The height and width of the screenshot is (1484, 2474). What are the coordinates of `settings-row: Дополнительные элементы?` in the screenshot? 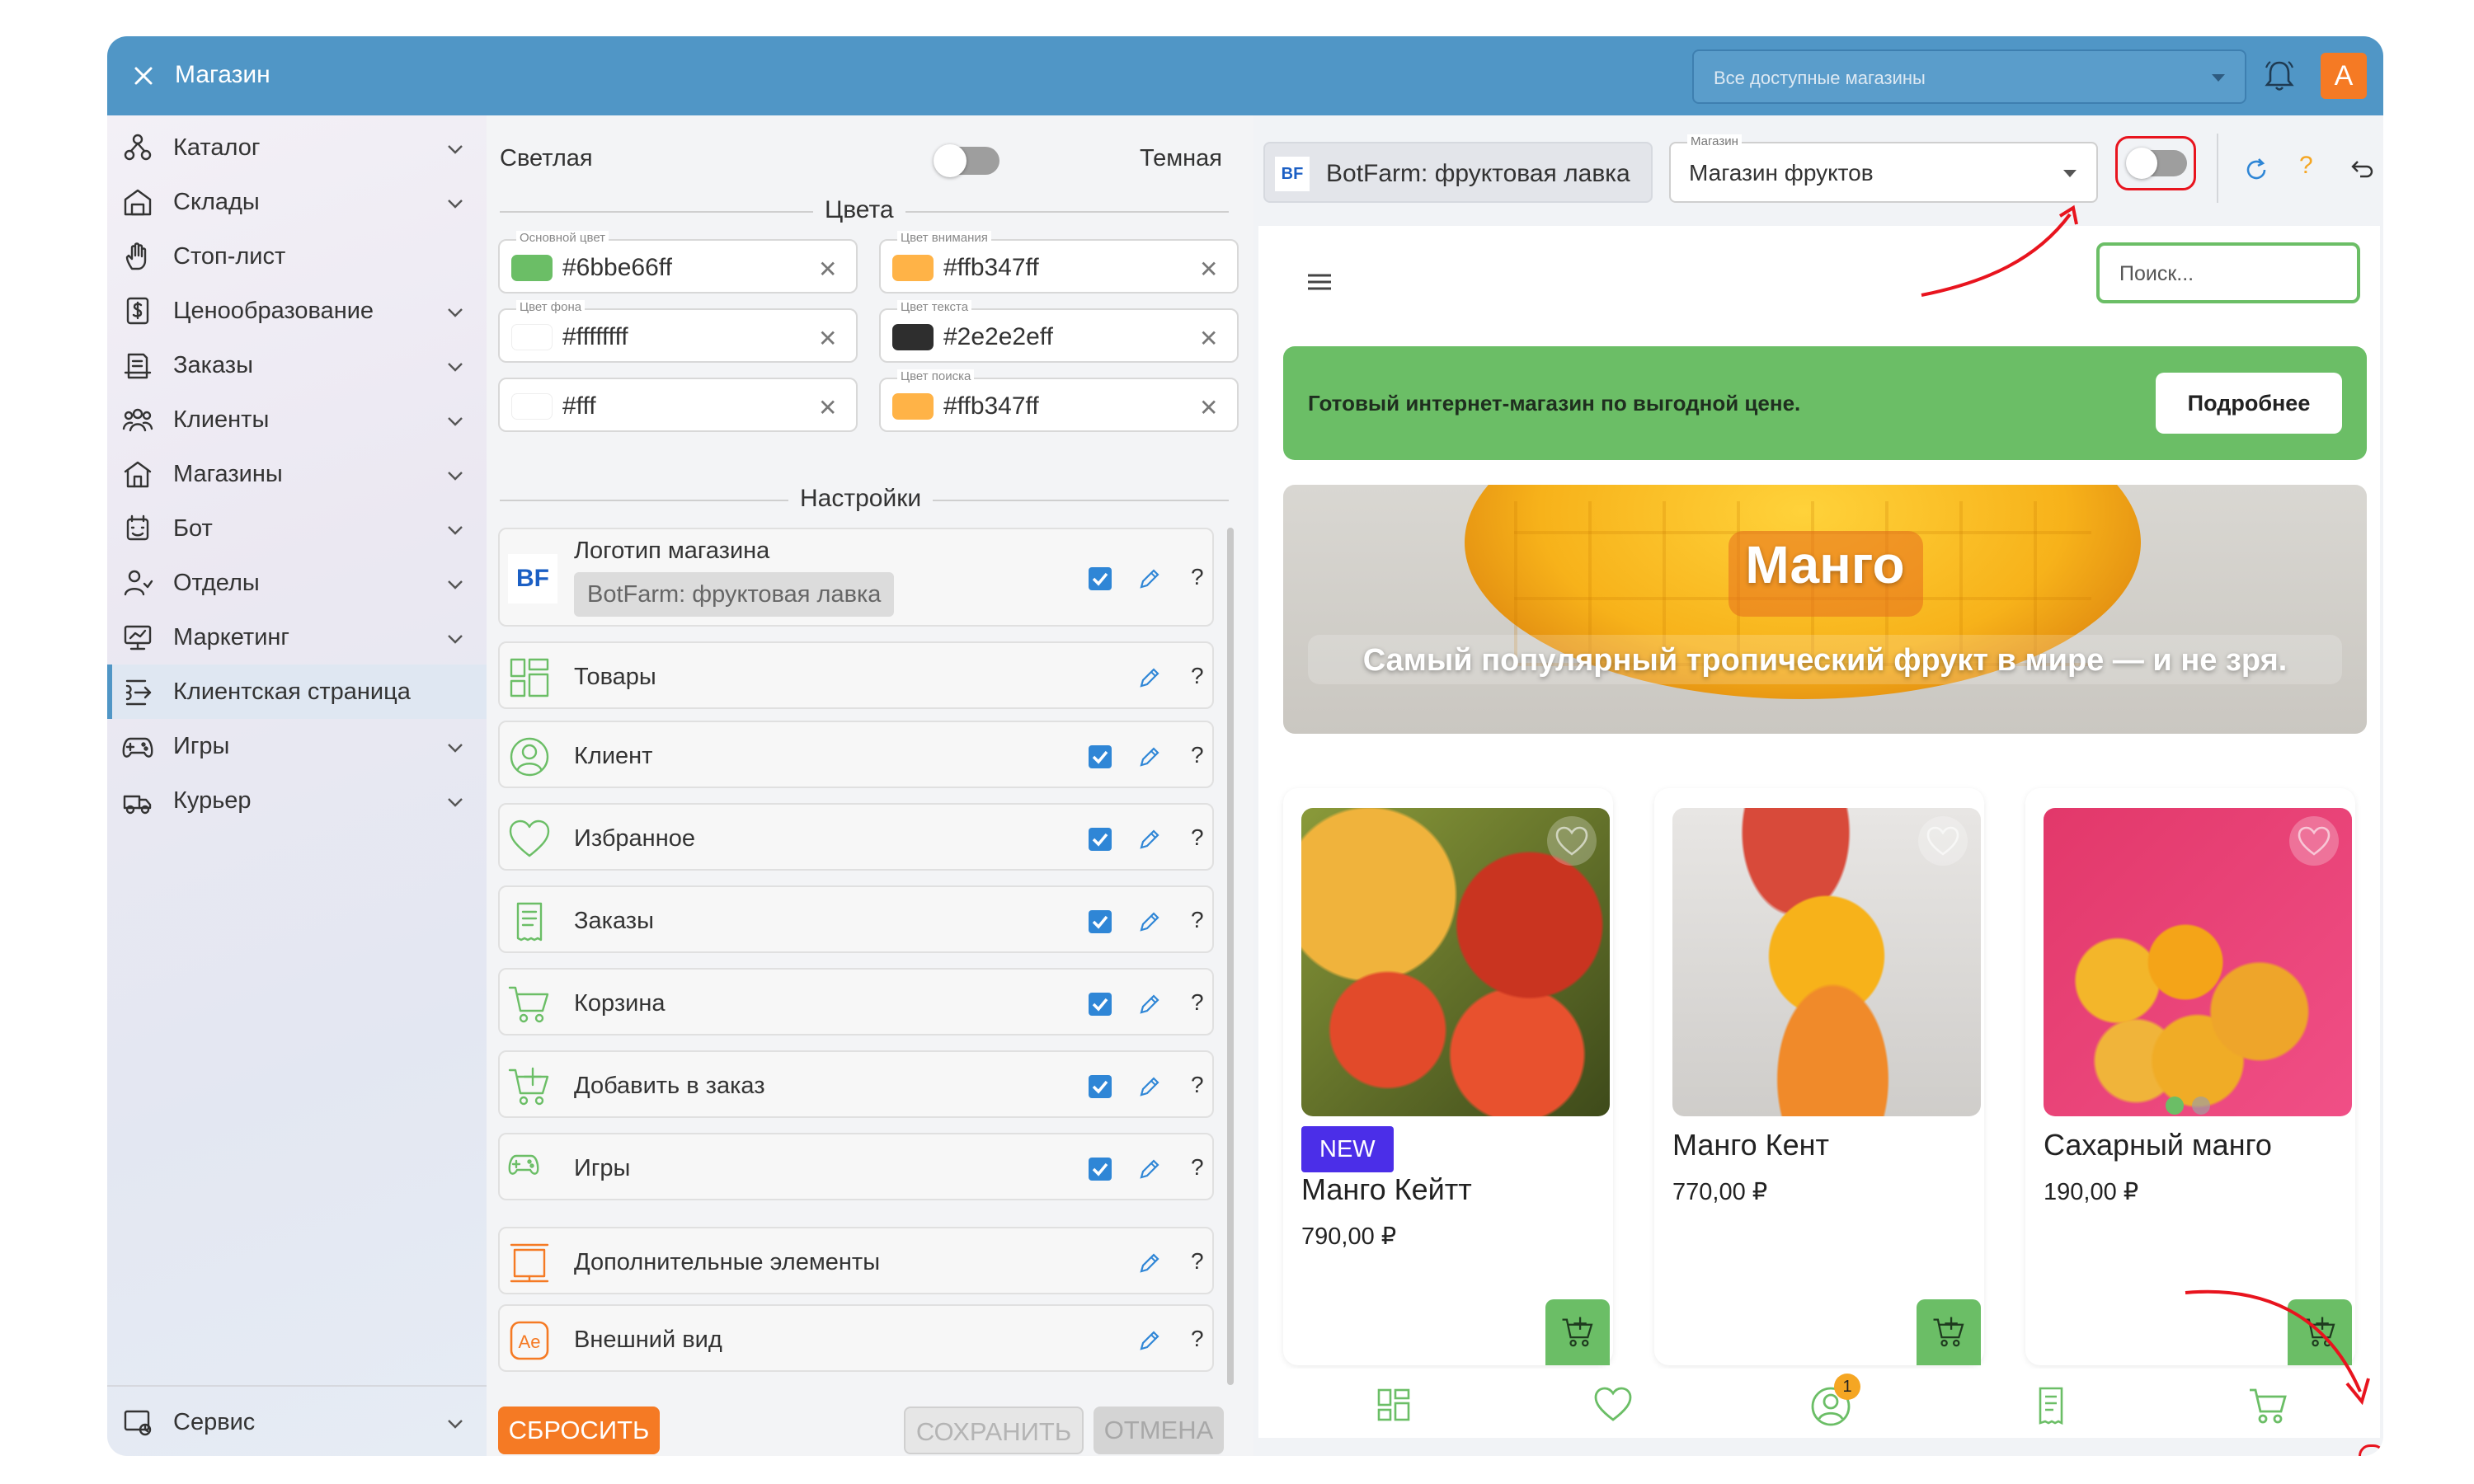 It's located at (856, 1260).